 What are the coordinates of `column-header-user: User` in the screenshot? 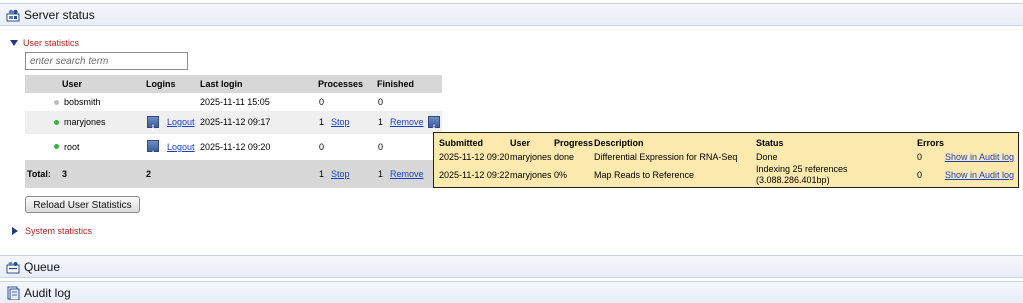 It's located at (72, 84).